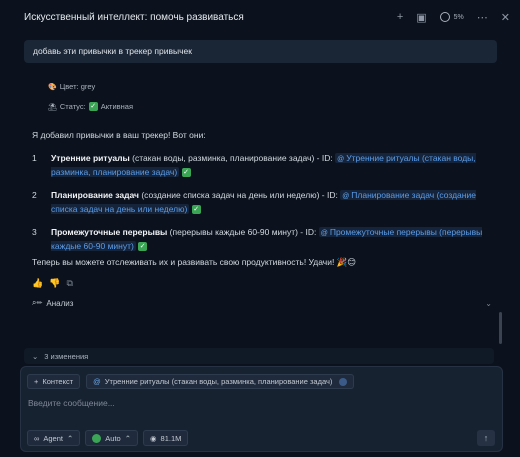 This screenshot has width=520, height=457. What do you see at coordinates (37, 283) in the screenshot?
I see `thumbs-up-icon: 👍` at bounding box center [37, 283].